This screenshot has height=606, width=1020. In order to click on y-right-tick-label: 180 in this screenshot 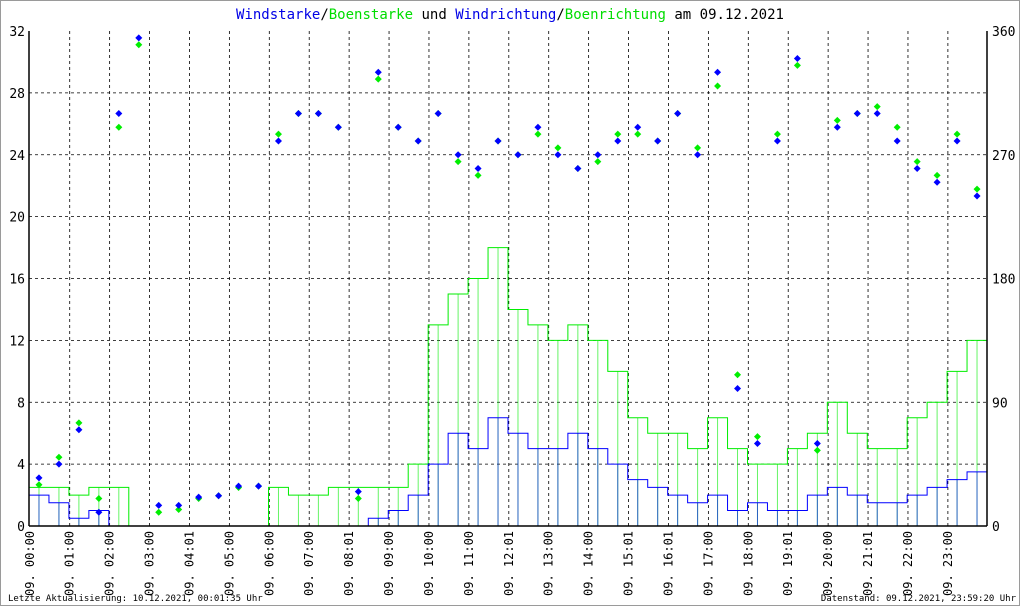, I will do `click(1003, 280)`.